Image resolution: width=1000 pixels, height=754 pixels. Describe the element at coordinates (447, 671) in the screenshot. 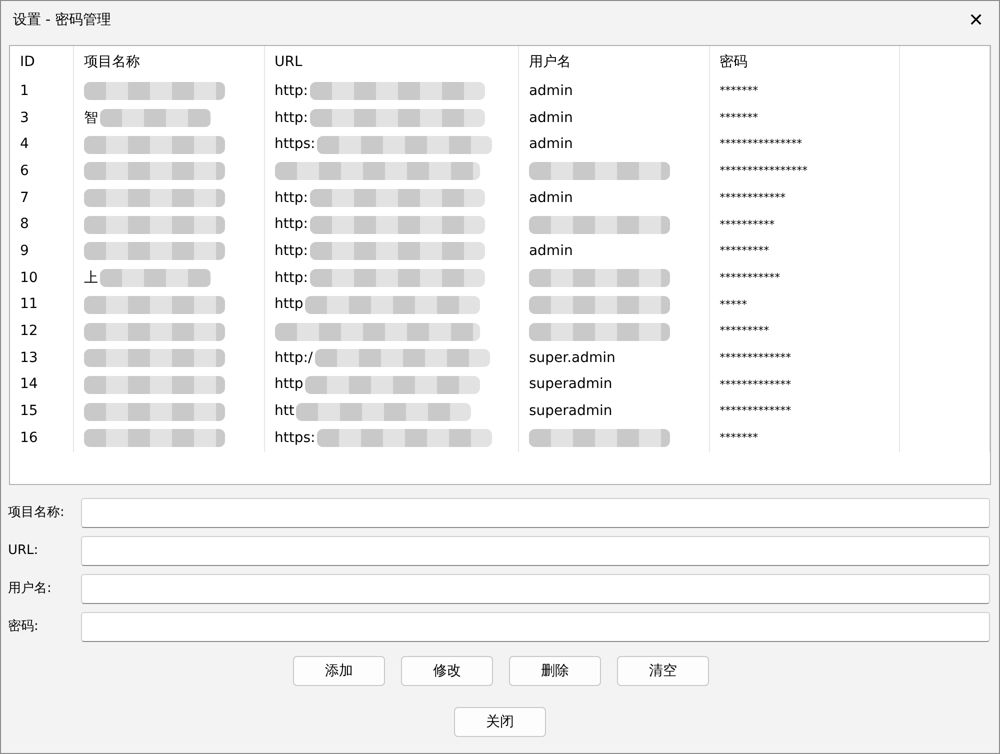

I see `action-button: 修改` at that location.